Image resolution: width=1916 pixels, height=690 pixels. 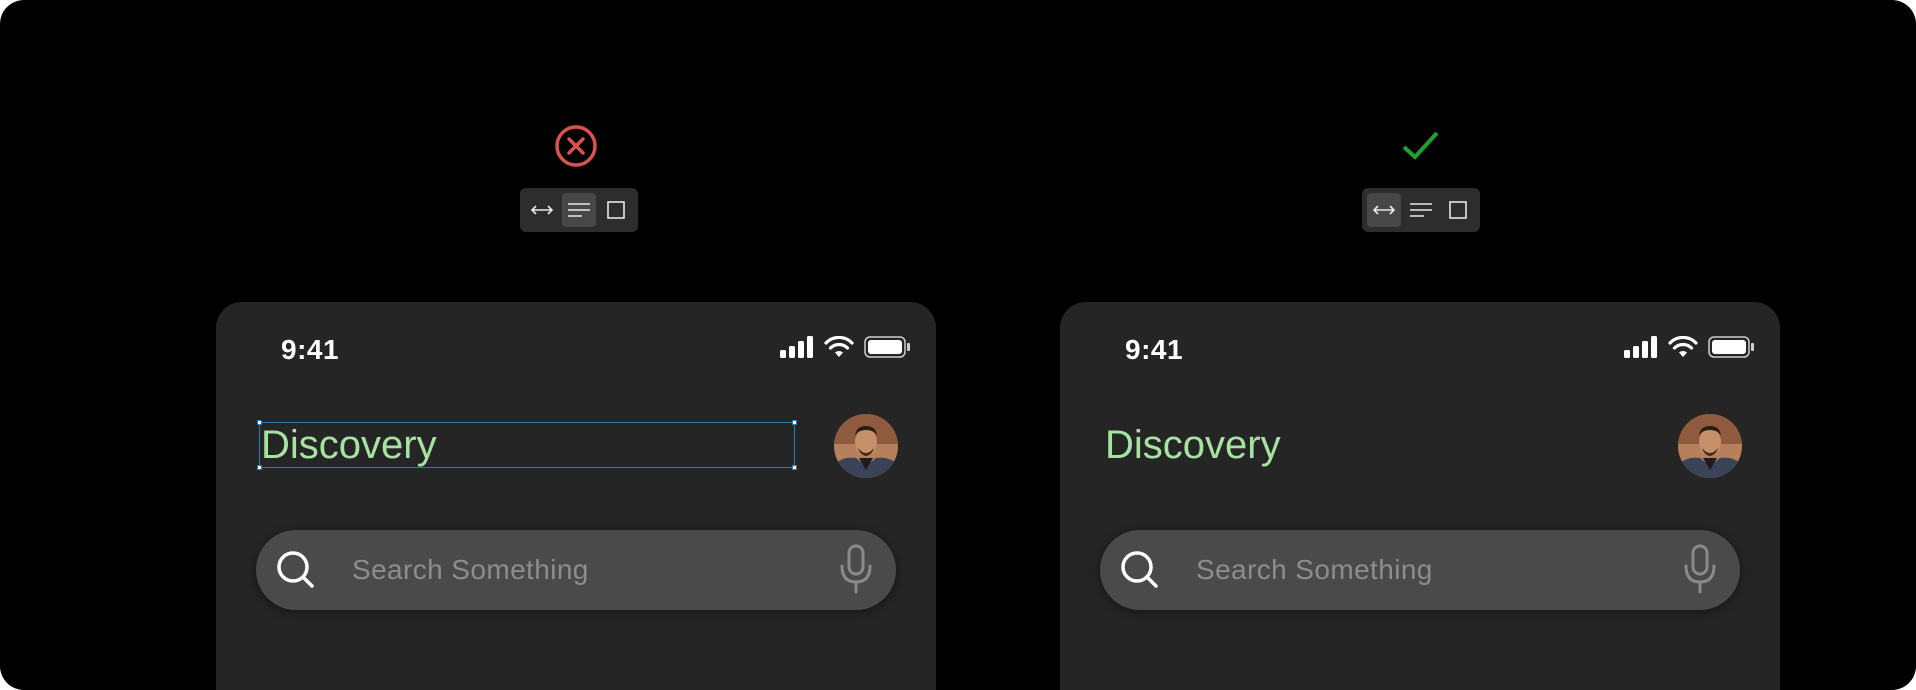 I want to click on page-title: Discovery, so click(x=1193, y=445).